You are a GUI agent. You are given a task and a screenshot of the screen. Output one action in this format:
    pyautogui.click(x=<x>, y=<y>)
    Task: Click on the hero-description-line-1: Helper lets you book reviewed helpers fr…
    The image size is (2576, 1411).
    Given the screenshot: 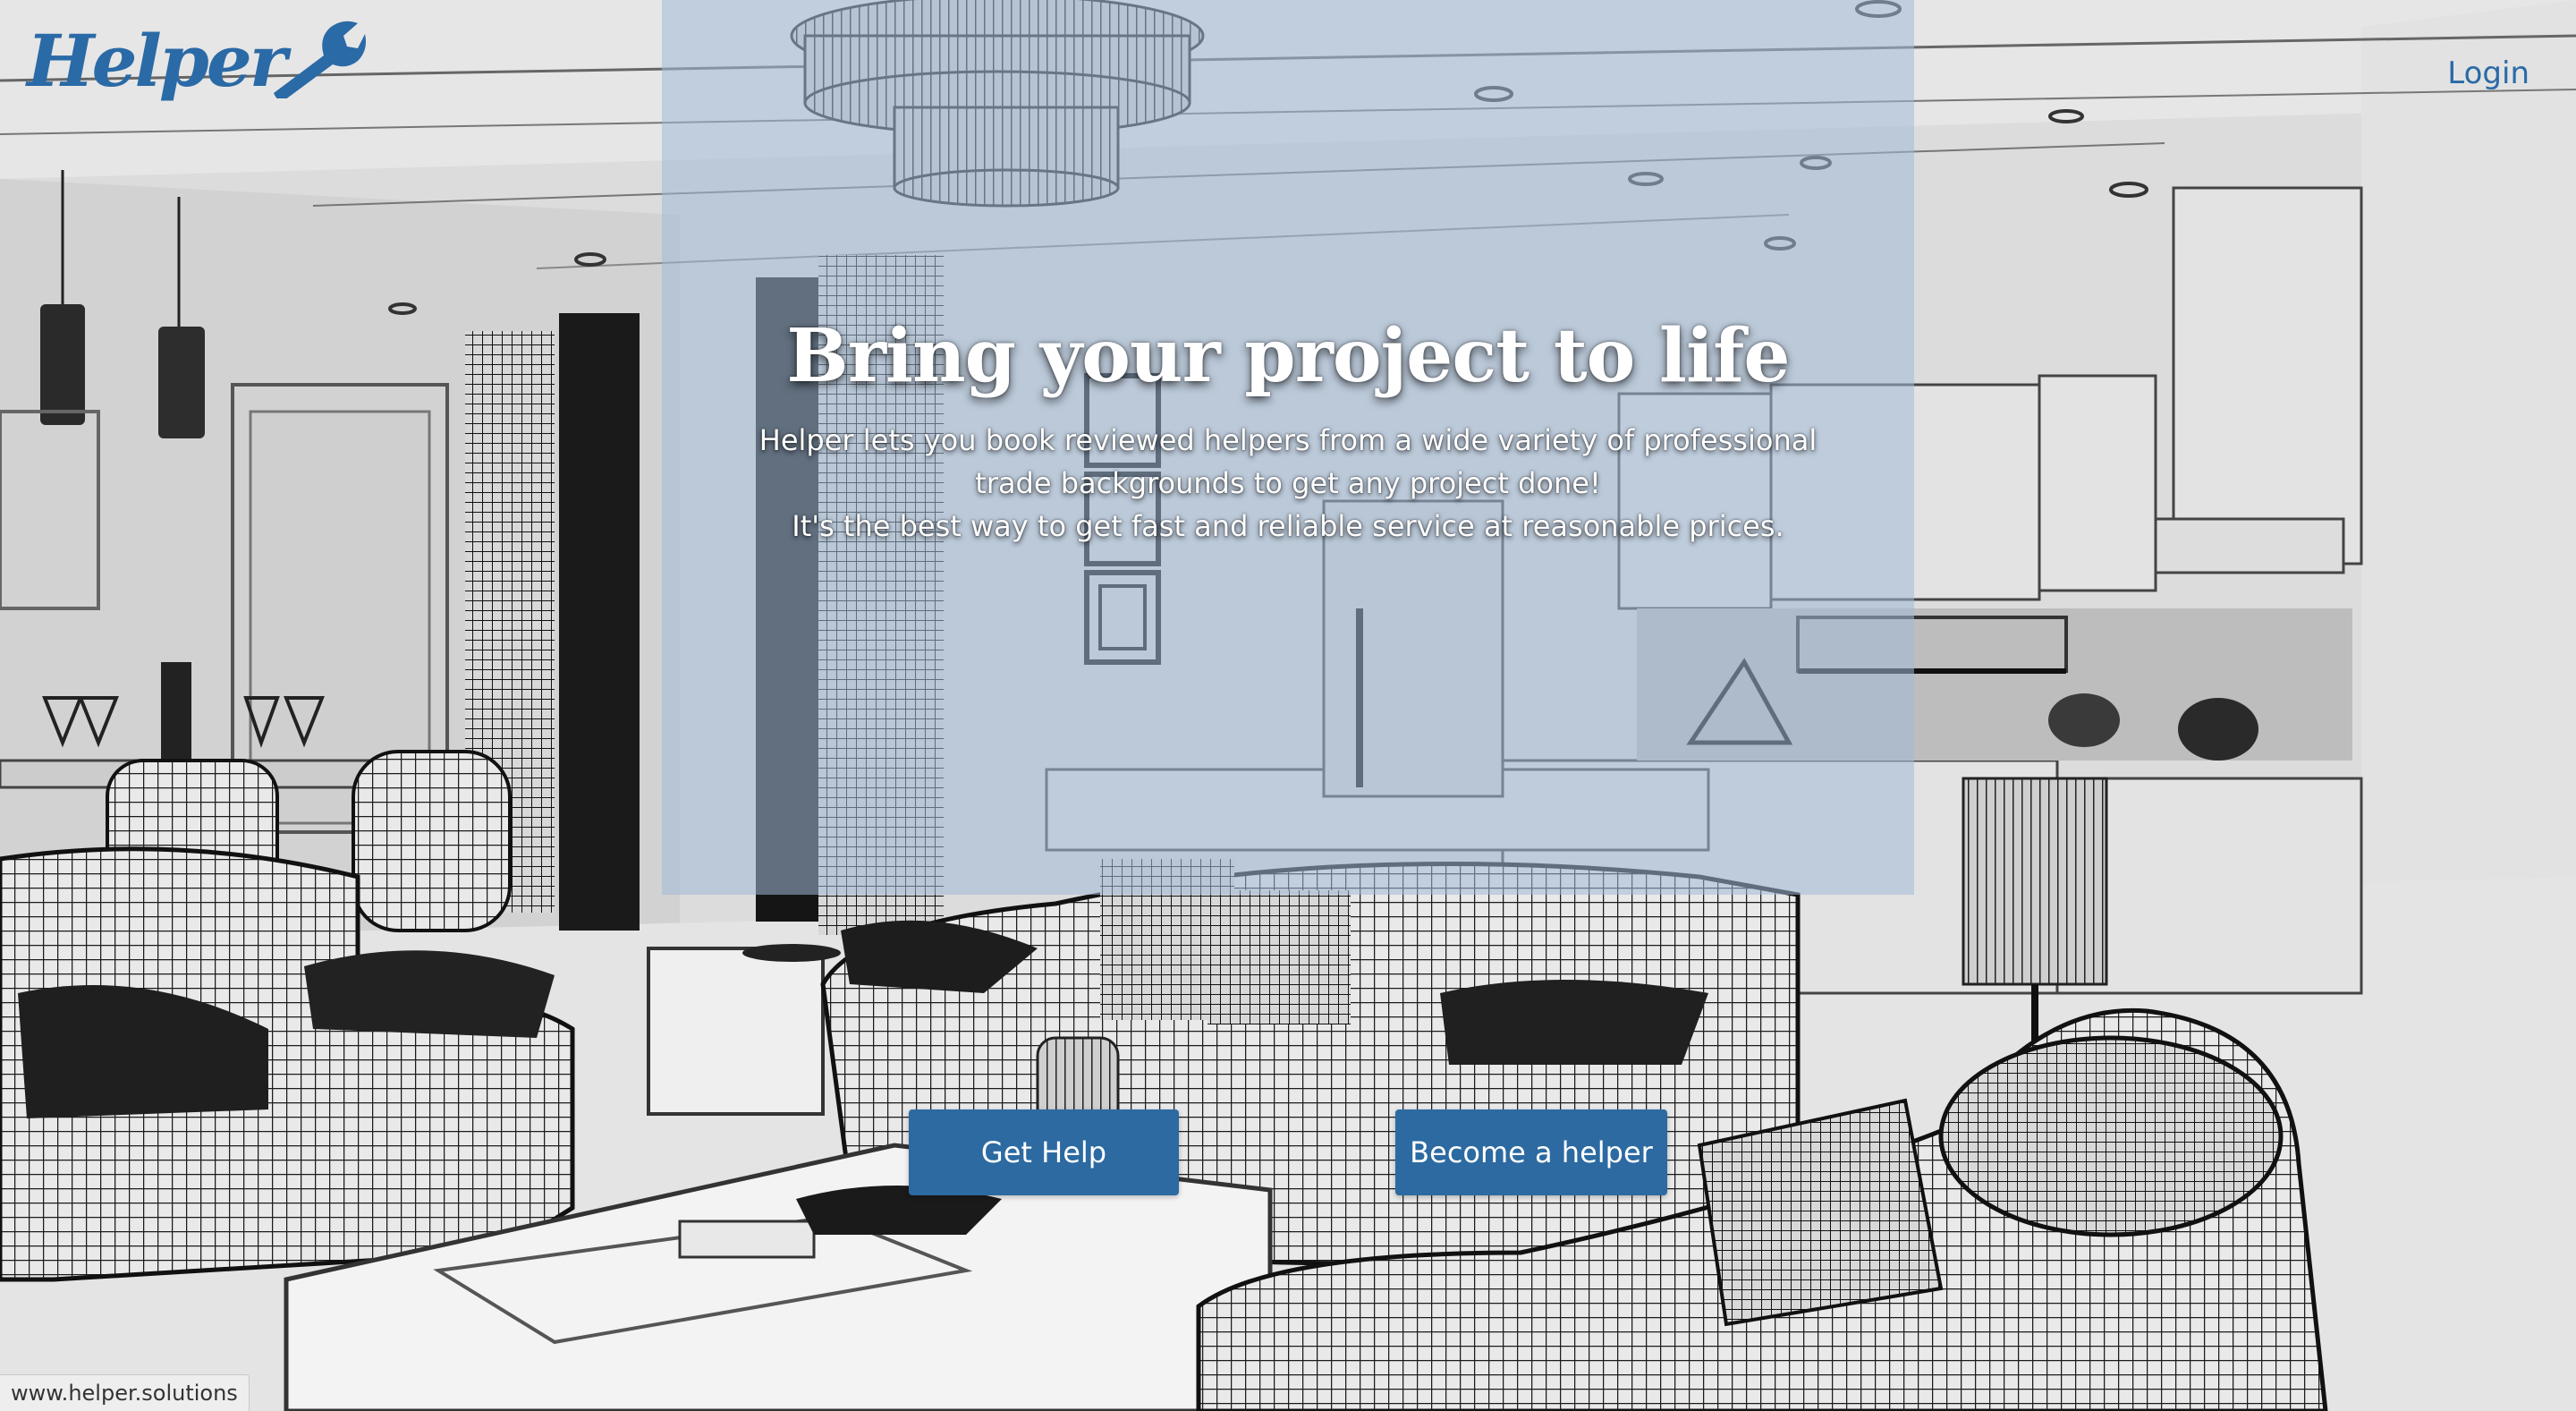 What is the action you would take?
    pyautogui.click(x=1288, y=461)
    